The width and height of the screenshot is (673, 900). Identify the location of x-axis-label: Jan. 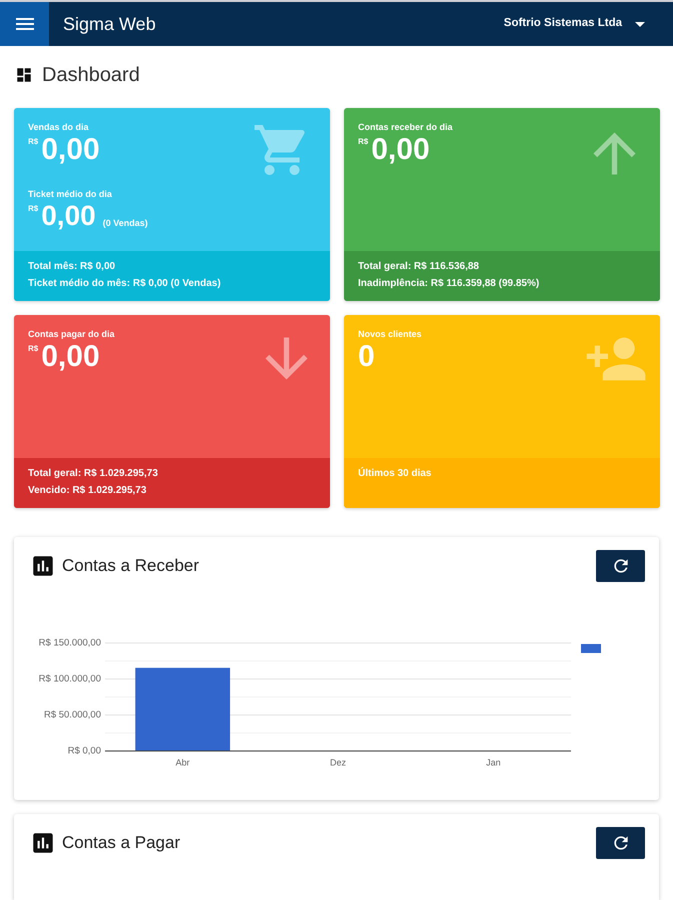
(493, 762).